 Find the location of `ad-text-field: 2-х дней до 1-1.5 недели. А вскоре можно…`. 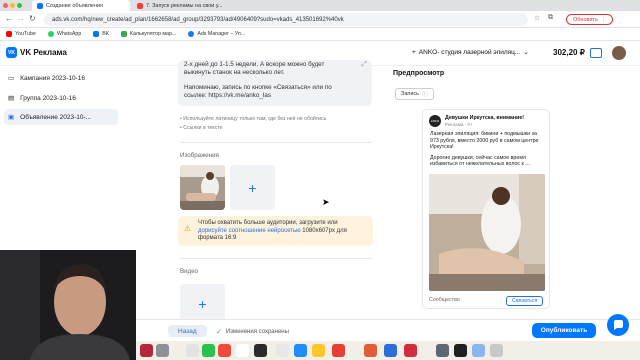

ad-text-field: 2-х дней до 1-1.5 недели. А вскоре можно… is located at coordinates (275, 83).